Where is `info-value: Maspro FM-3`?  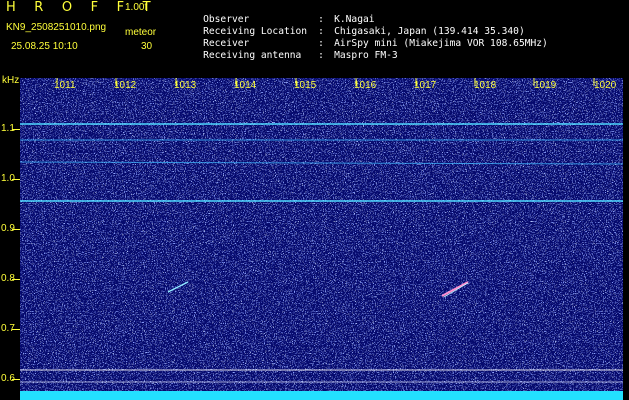 info-value: Maspro FM-3 is located at coordinates (366, 55).